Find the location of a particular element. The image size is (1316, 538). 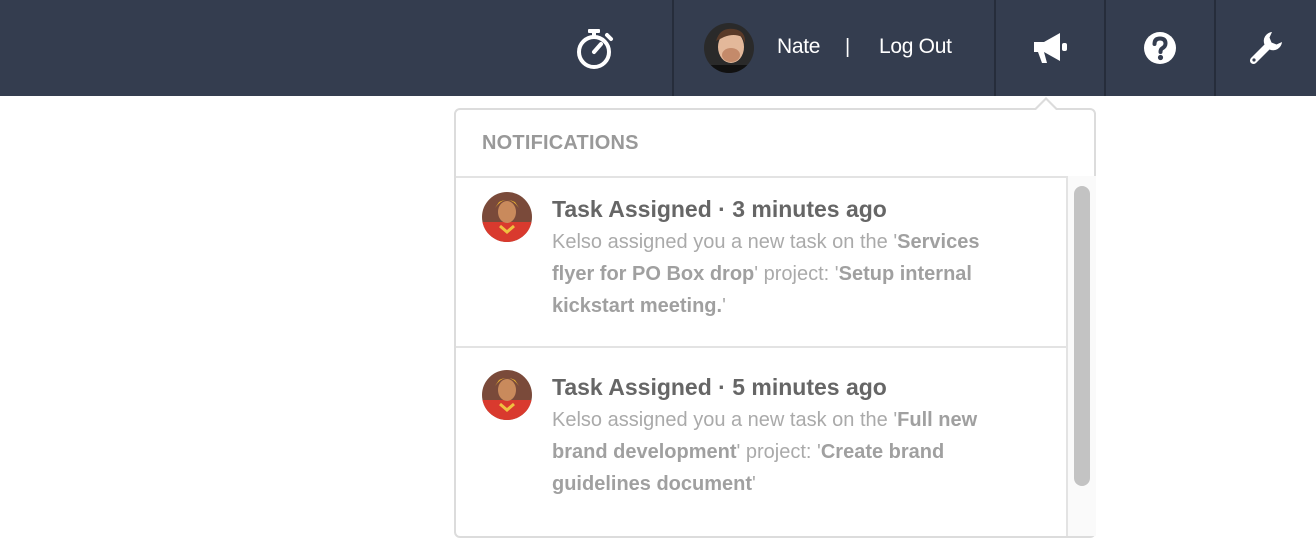

notifications-button is located at coordinates (1050, 48).